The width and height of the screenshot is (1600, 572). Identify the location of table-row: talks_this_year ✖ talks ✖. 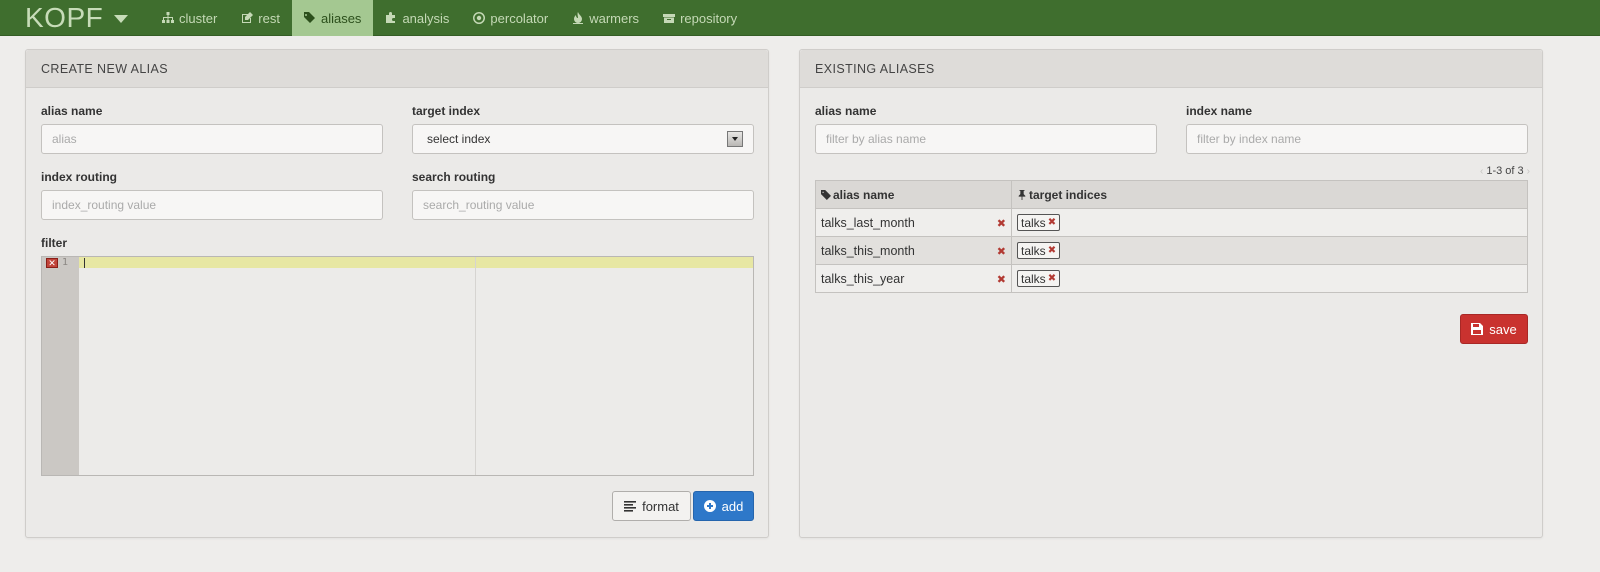
(1171, 278).